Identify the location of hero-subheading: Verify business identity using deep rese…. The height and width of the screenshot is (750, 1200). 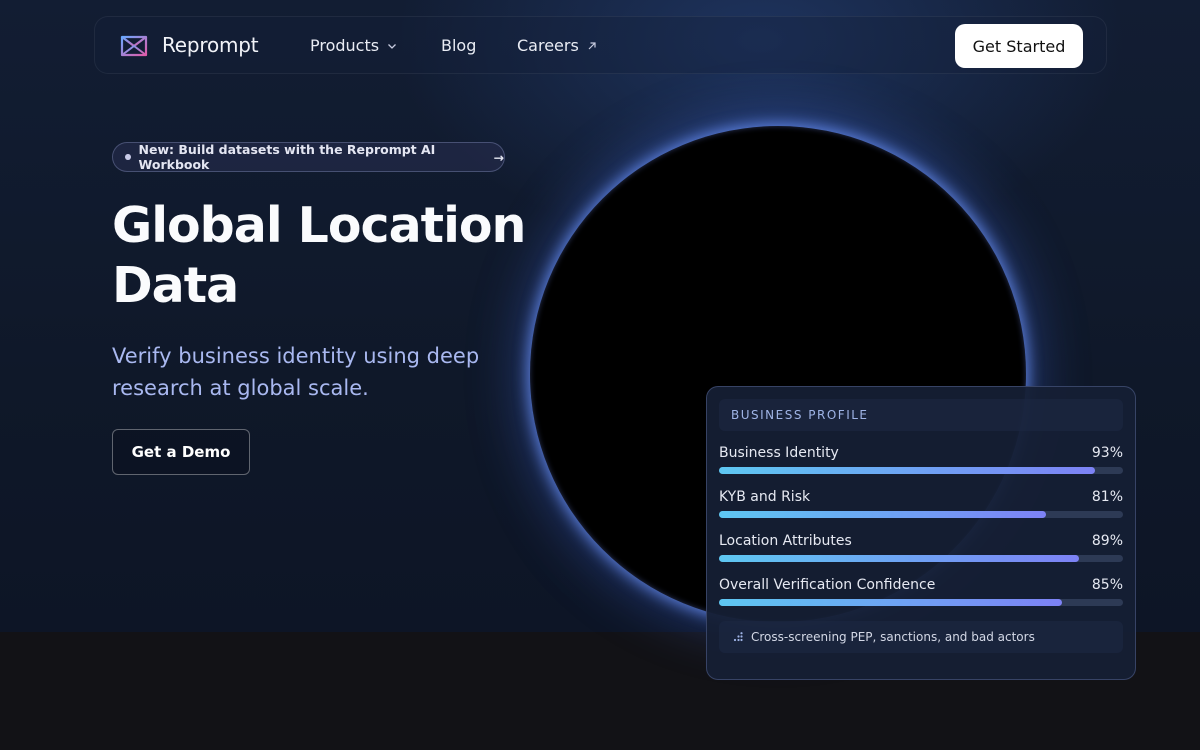
(296, 372).